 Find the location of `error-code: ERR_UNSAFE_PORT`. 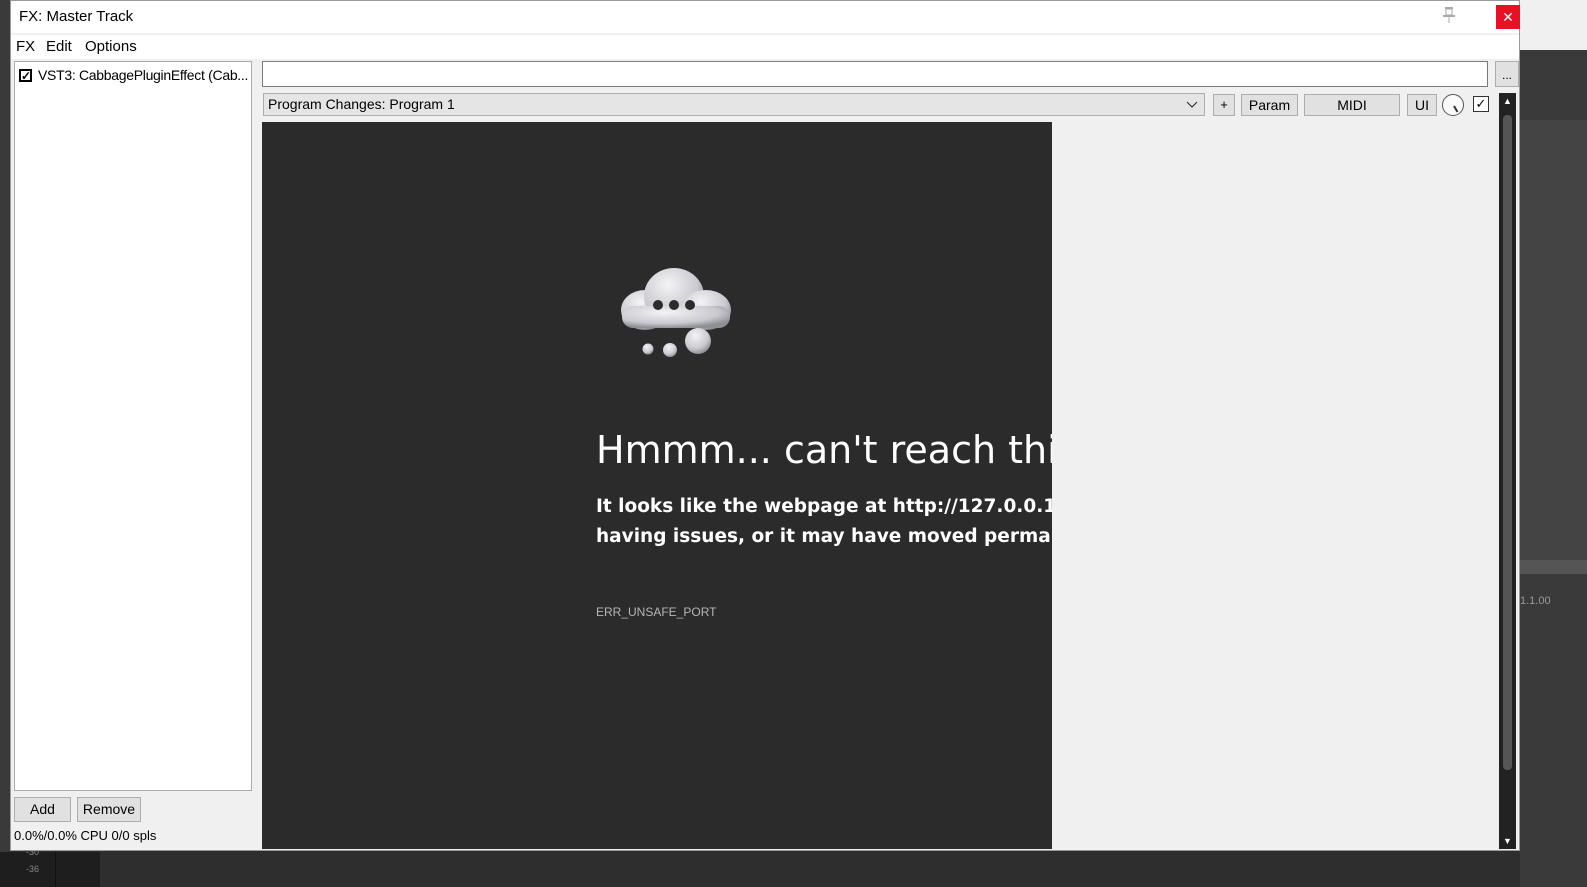

error-code: ERR_UNSAFE_PORT is located at coordinates (656, 612).